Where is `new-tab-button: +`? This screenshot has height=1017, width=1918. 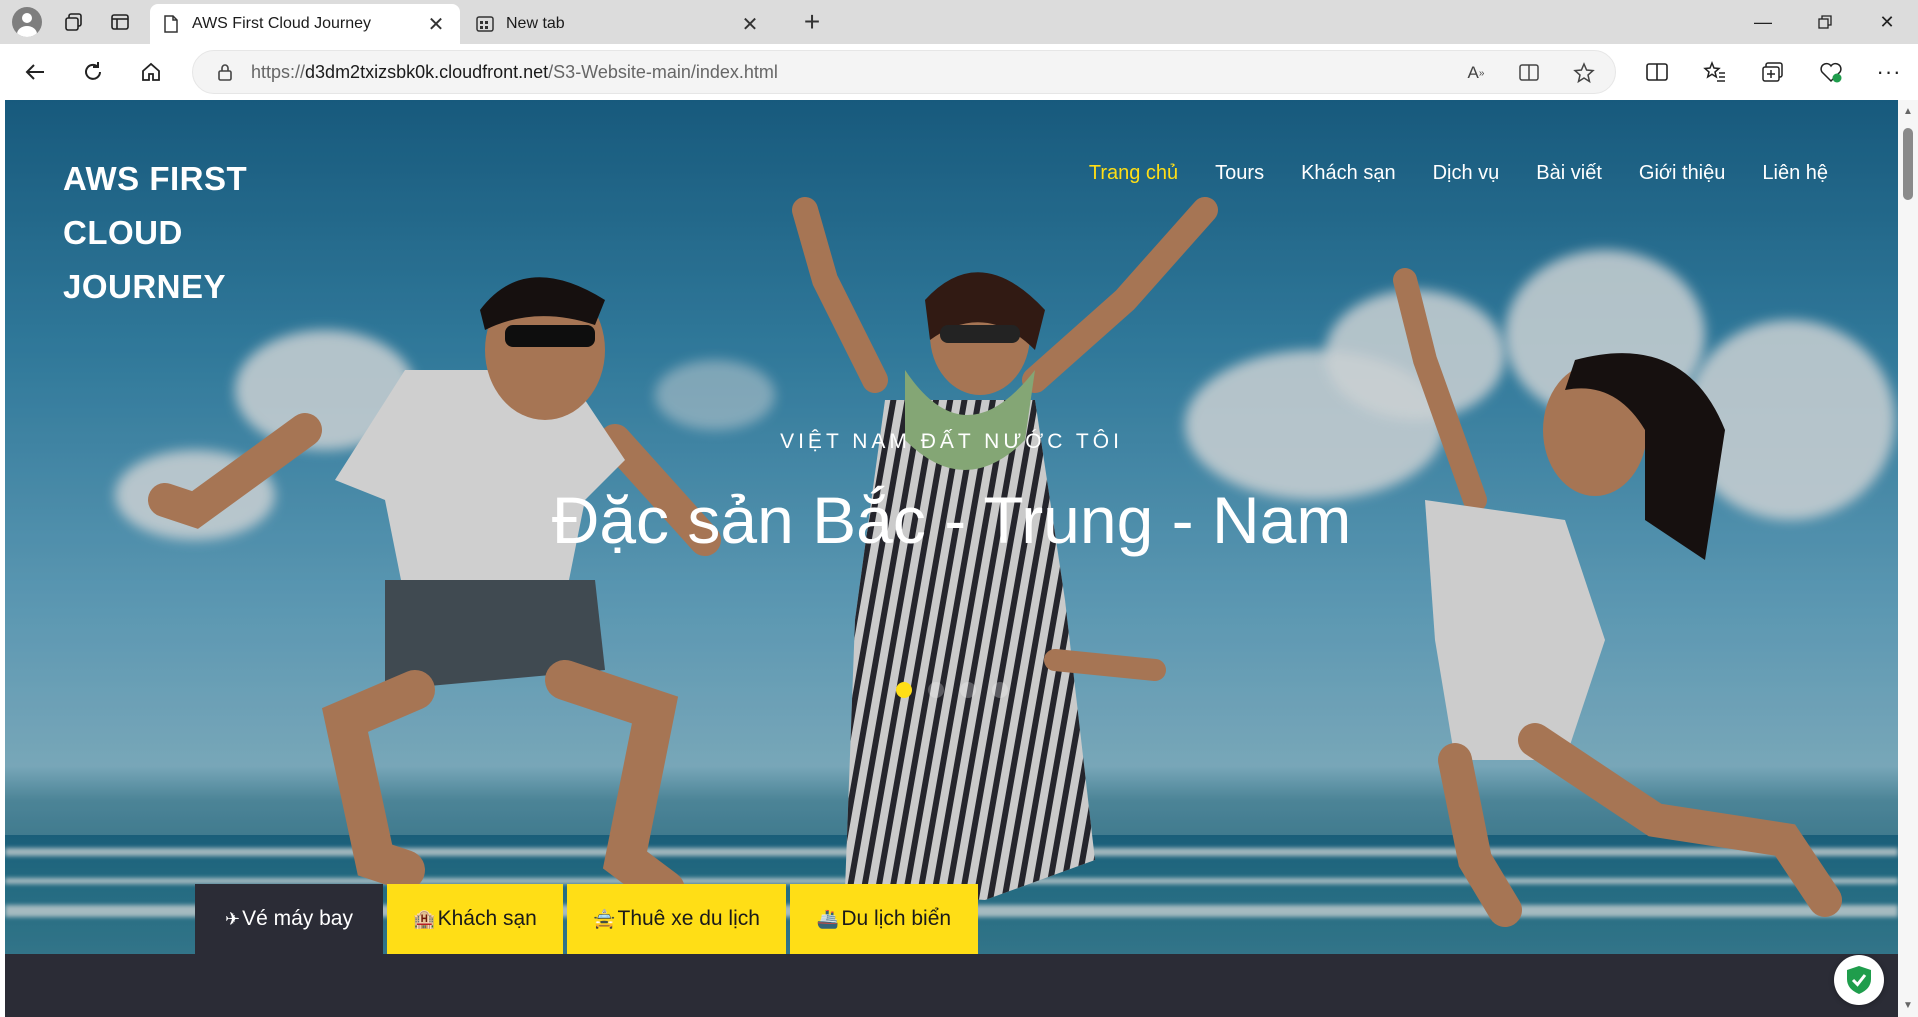 new-tab-button: + is located at coordinates (812, 22).